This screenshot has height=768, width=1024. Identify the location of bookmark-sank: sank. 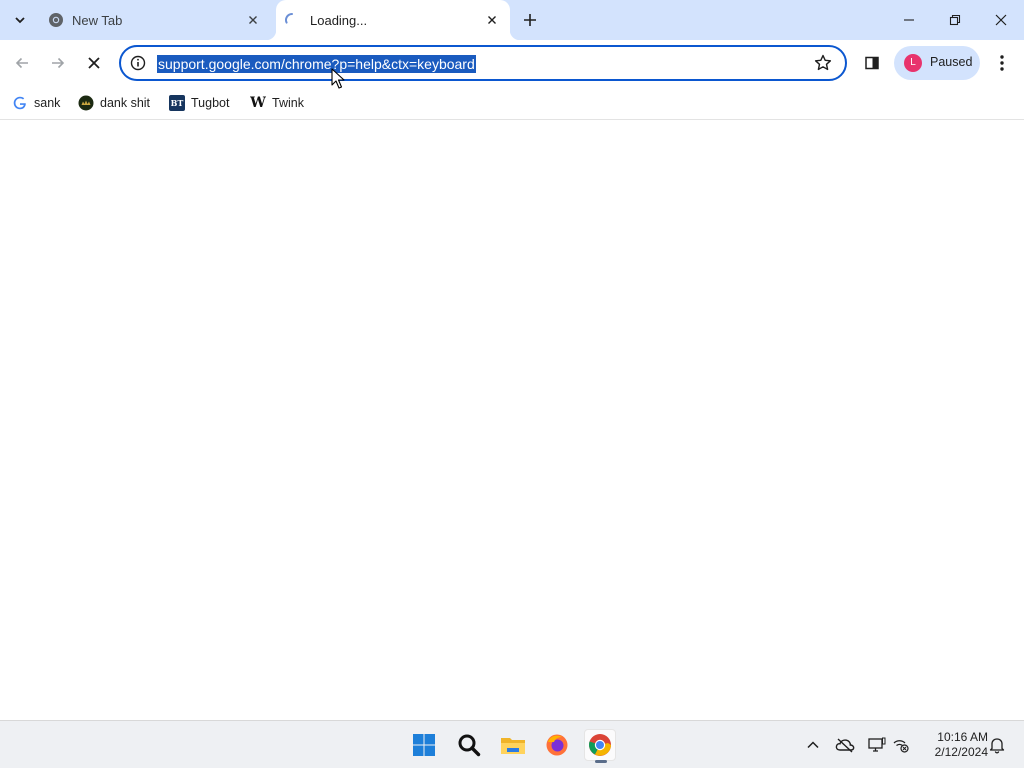
(36, 103).